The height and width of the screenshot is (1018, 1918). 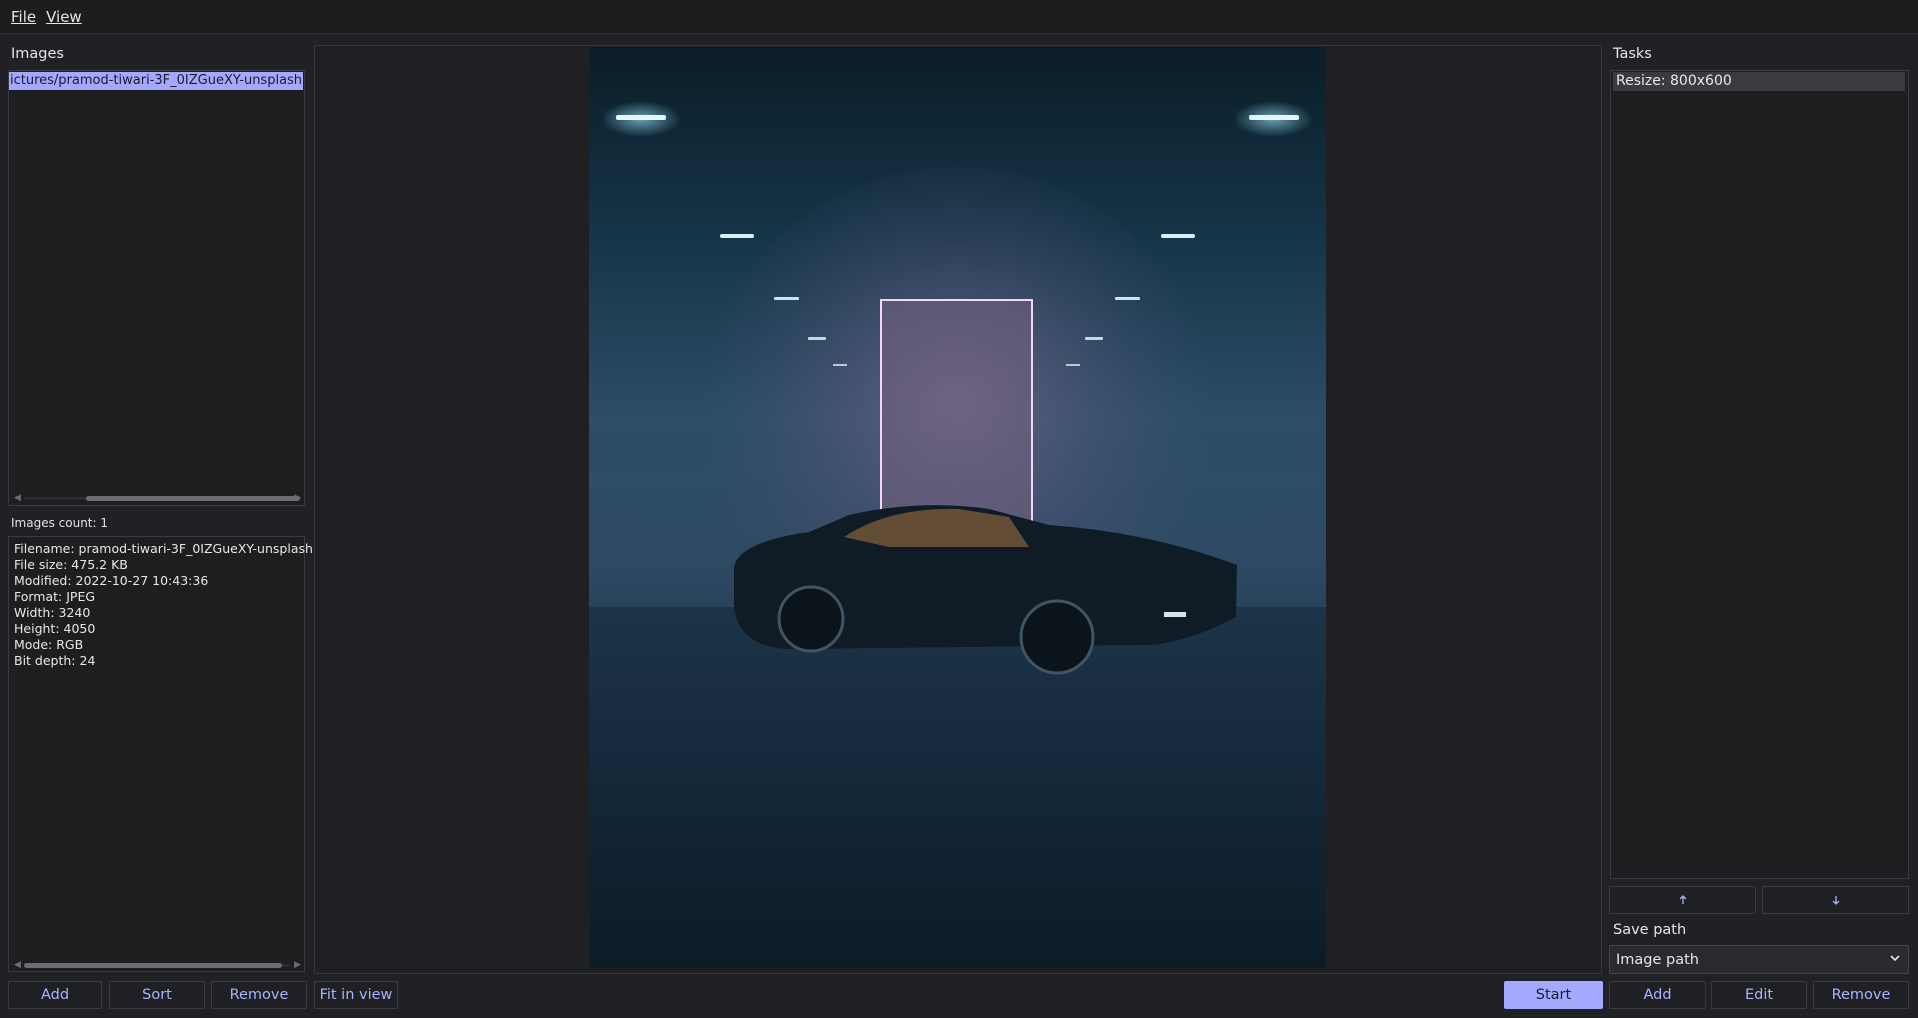 I want to click on info-filesize: File size: 475.2 KB, so click(x=71, y=564).